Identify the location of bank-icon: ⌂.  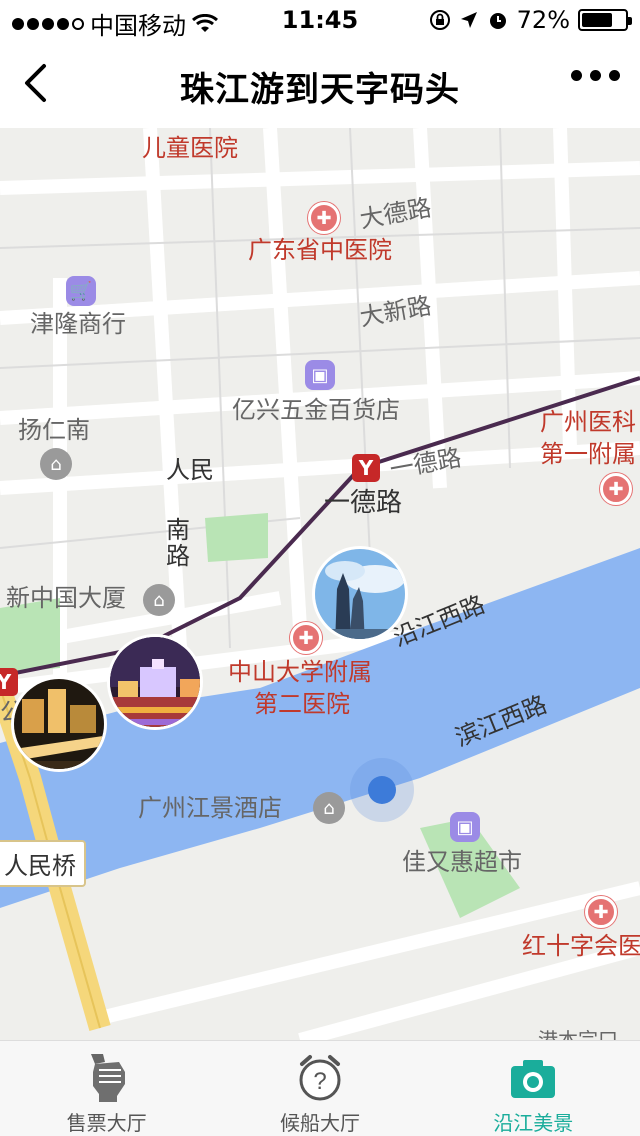
(159, 600).